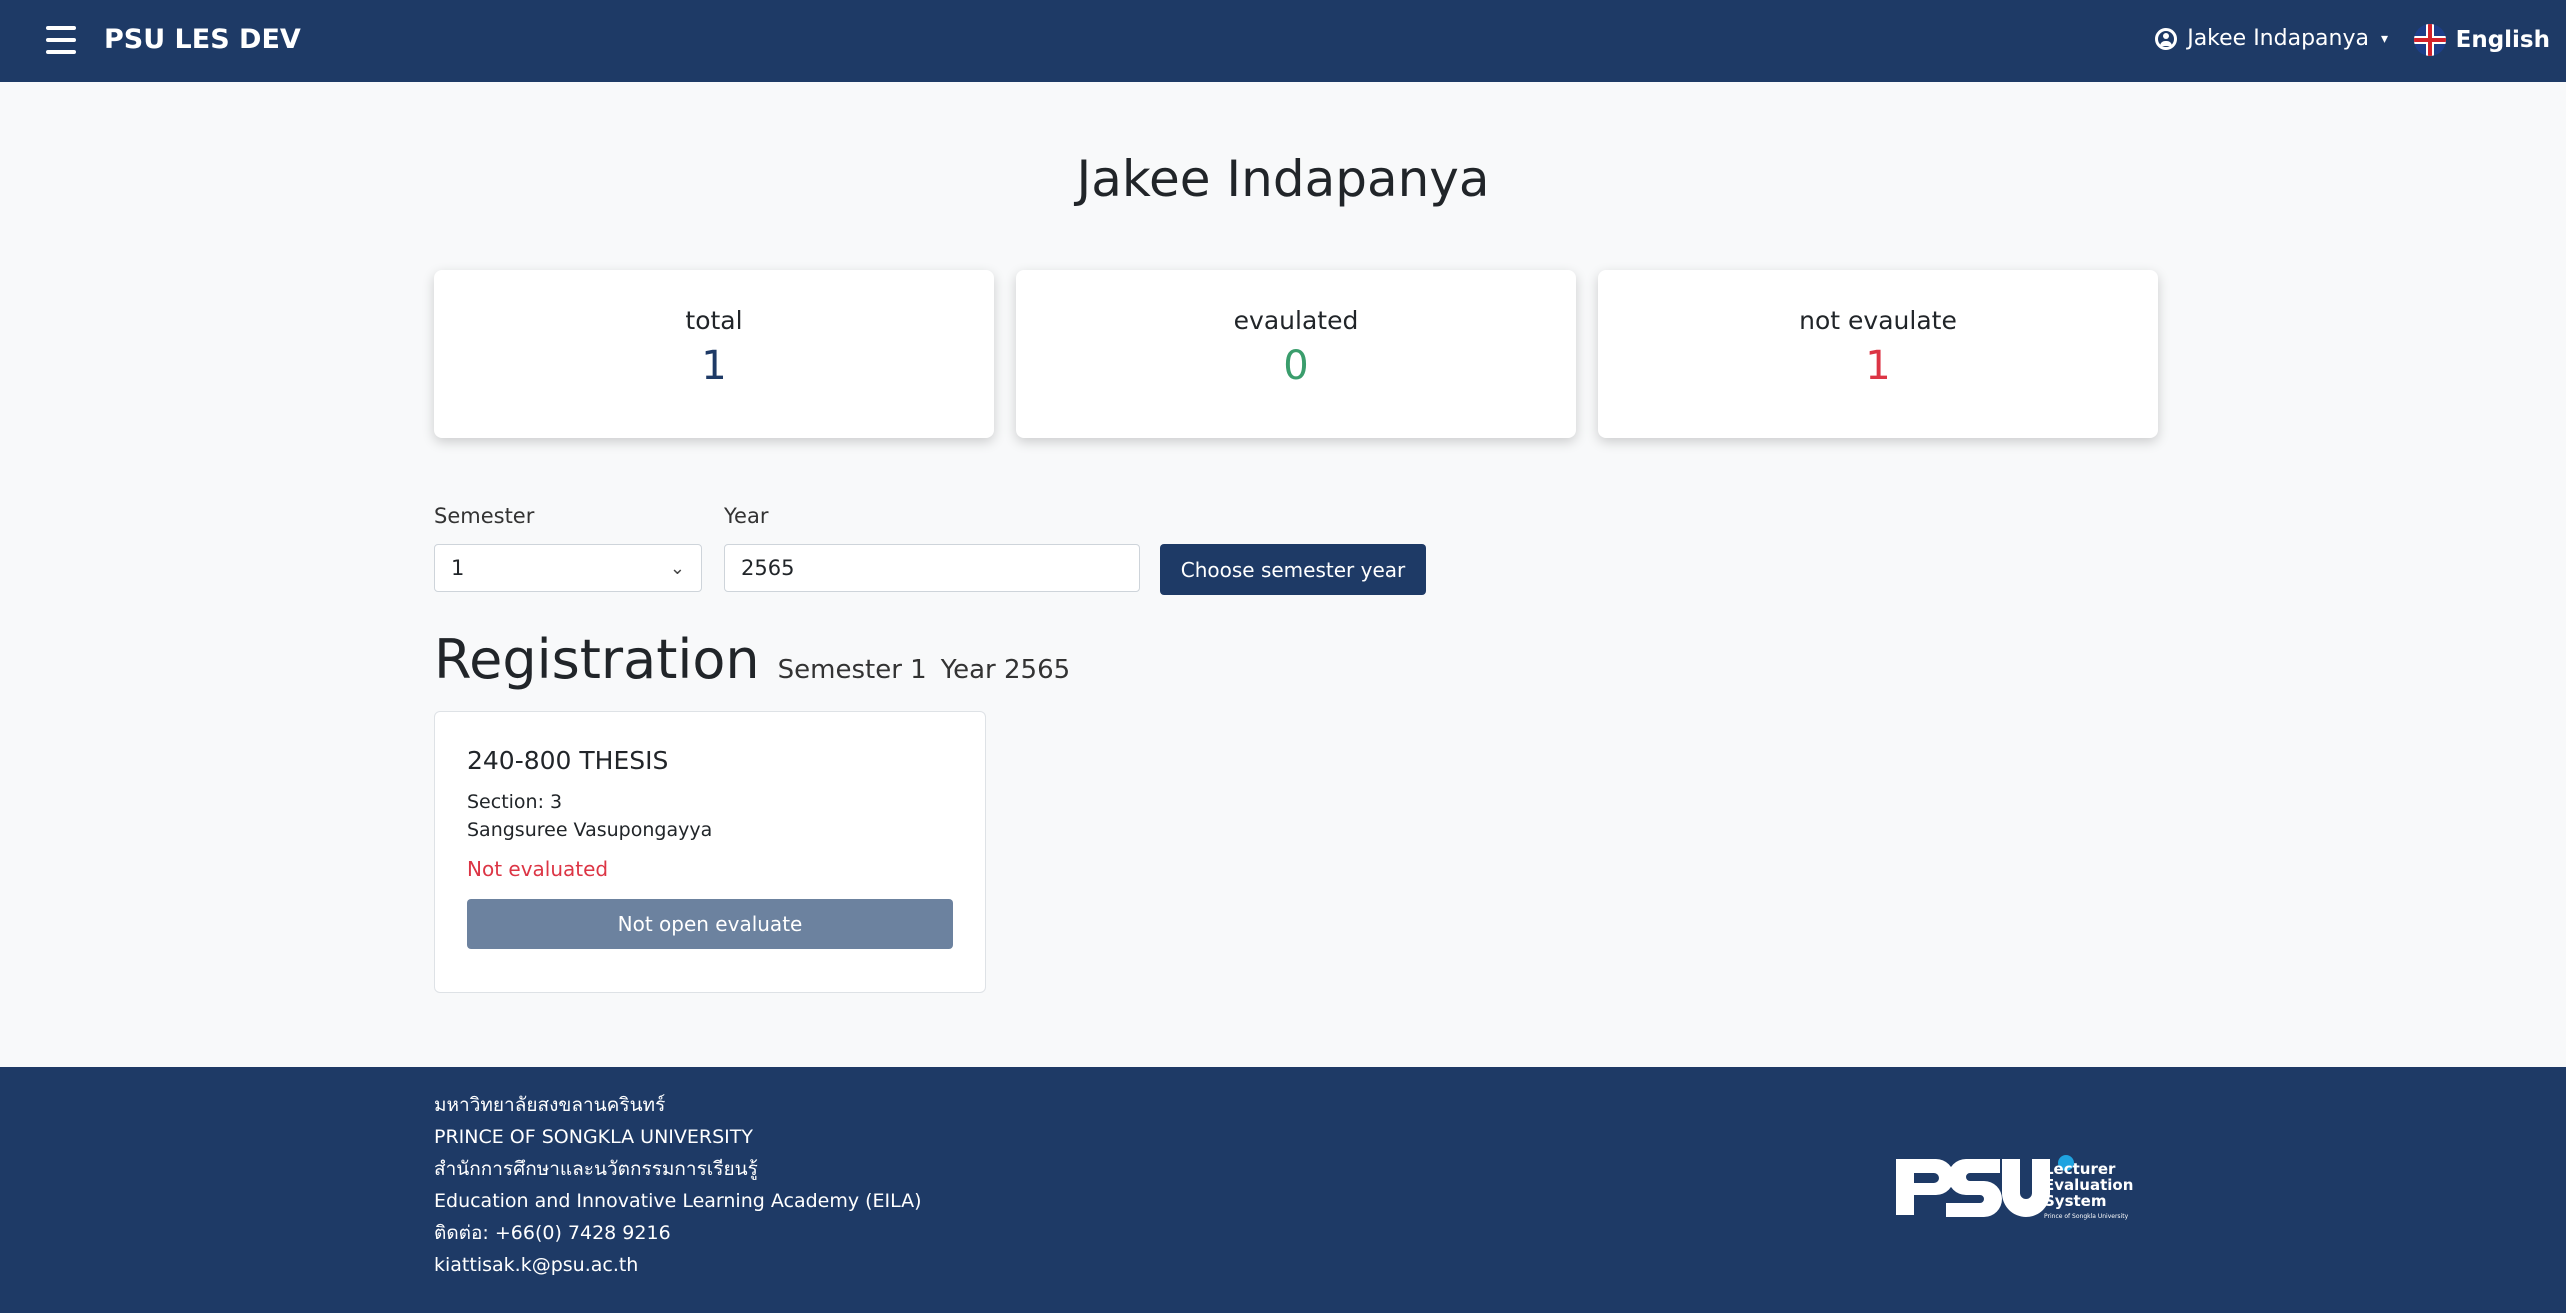 This screenshot has width=2566, height=1313. Describe the element at coordinates (568, 568) in the screenshot. I see `semester-select: 1 ⌄` at that location.